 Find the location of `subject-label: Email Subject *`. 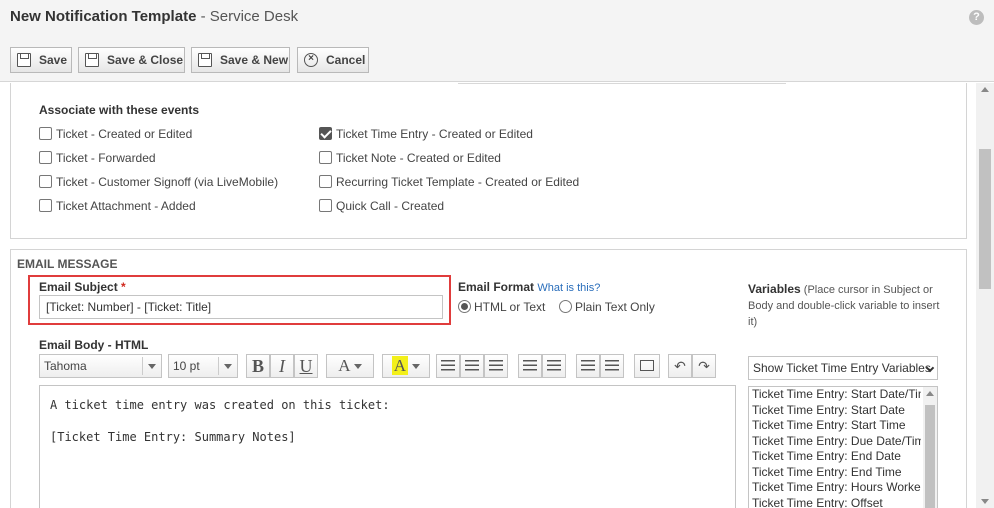

subject-label: Email Subject * is located at coordinates (82, 287).